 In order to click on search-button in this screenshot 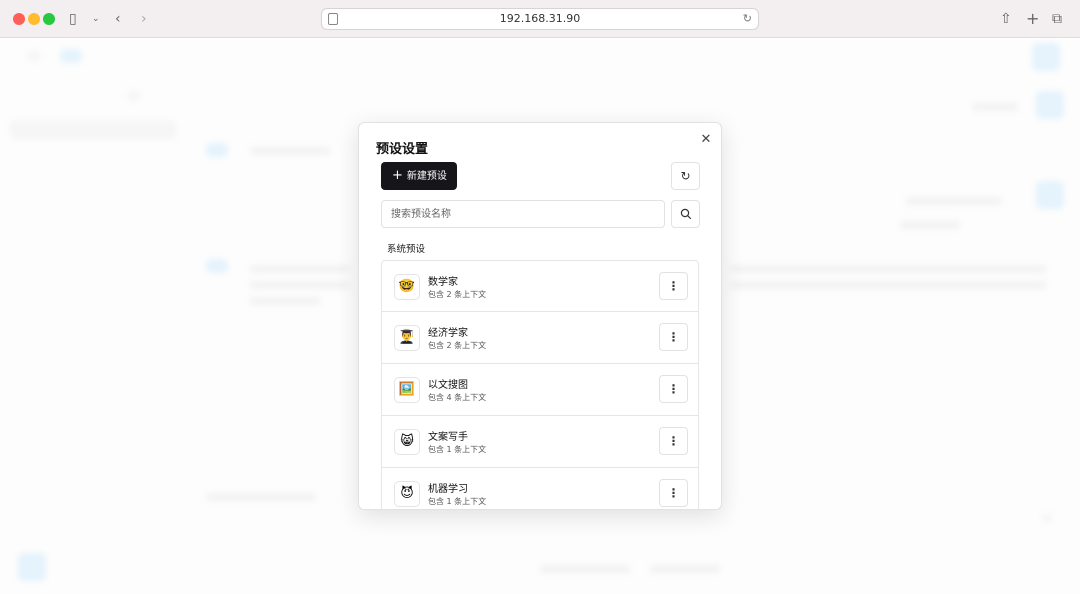, I will do `click(685, 214)`.